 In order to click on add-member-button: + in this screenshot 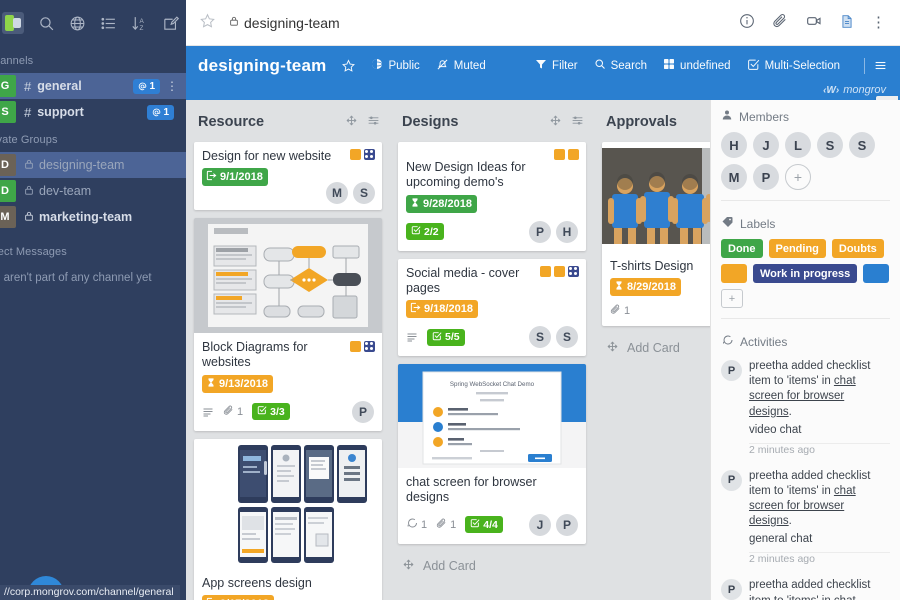, I will do `click(798, 177)`.